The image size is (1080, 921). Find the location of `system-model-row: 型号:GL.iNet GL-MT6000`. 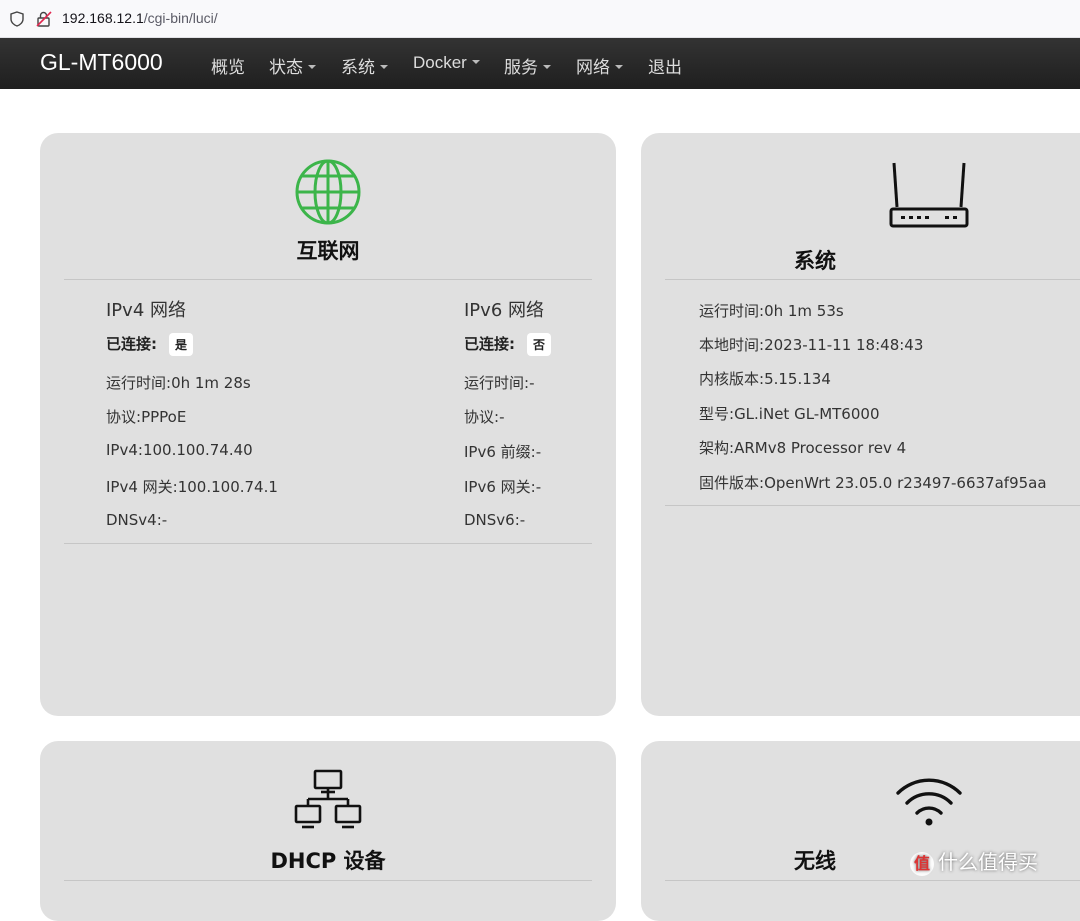

system-model-row: 型号:GL.iNet GL-MT6000 is located at coordinates (789, 413).